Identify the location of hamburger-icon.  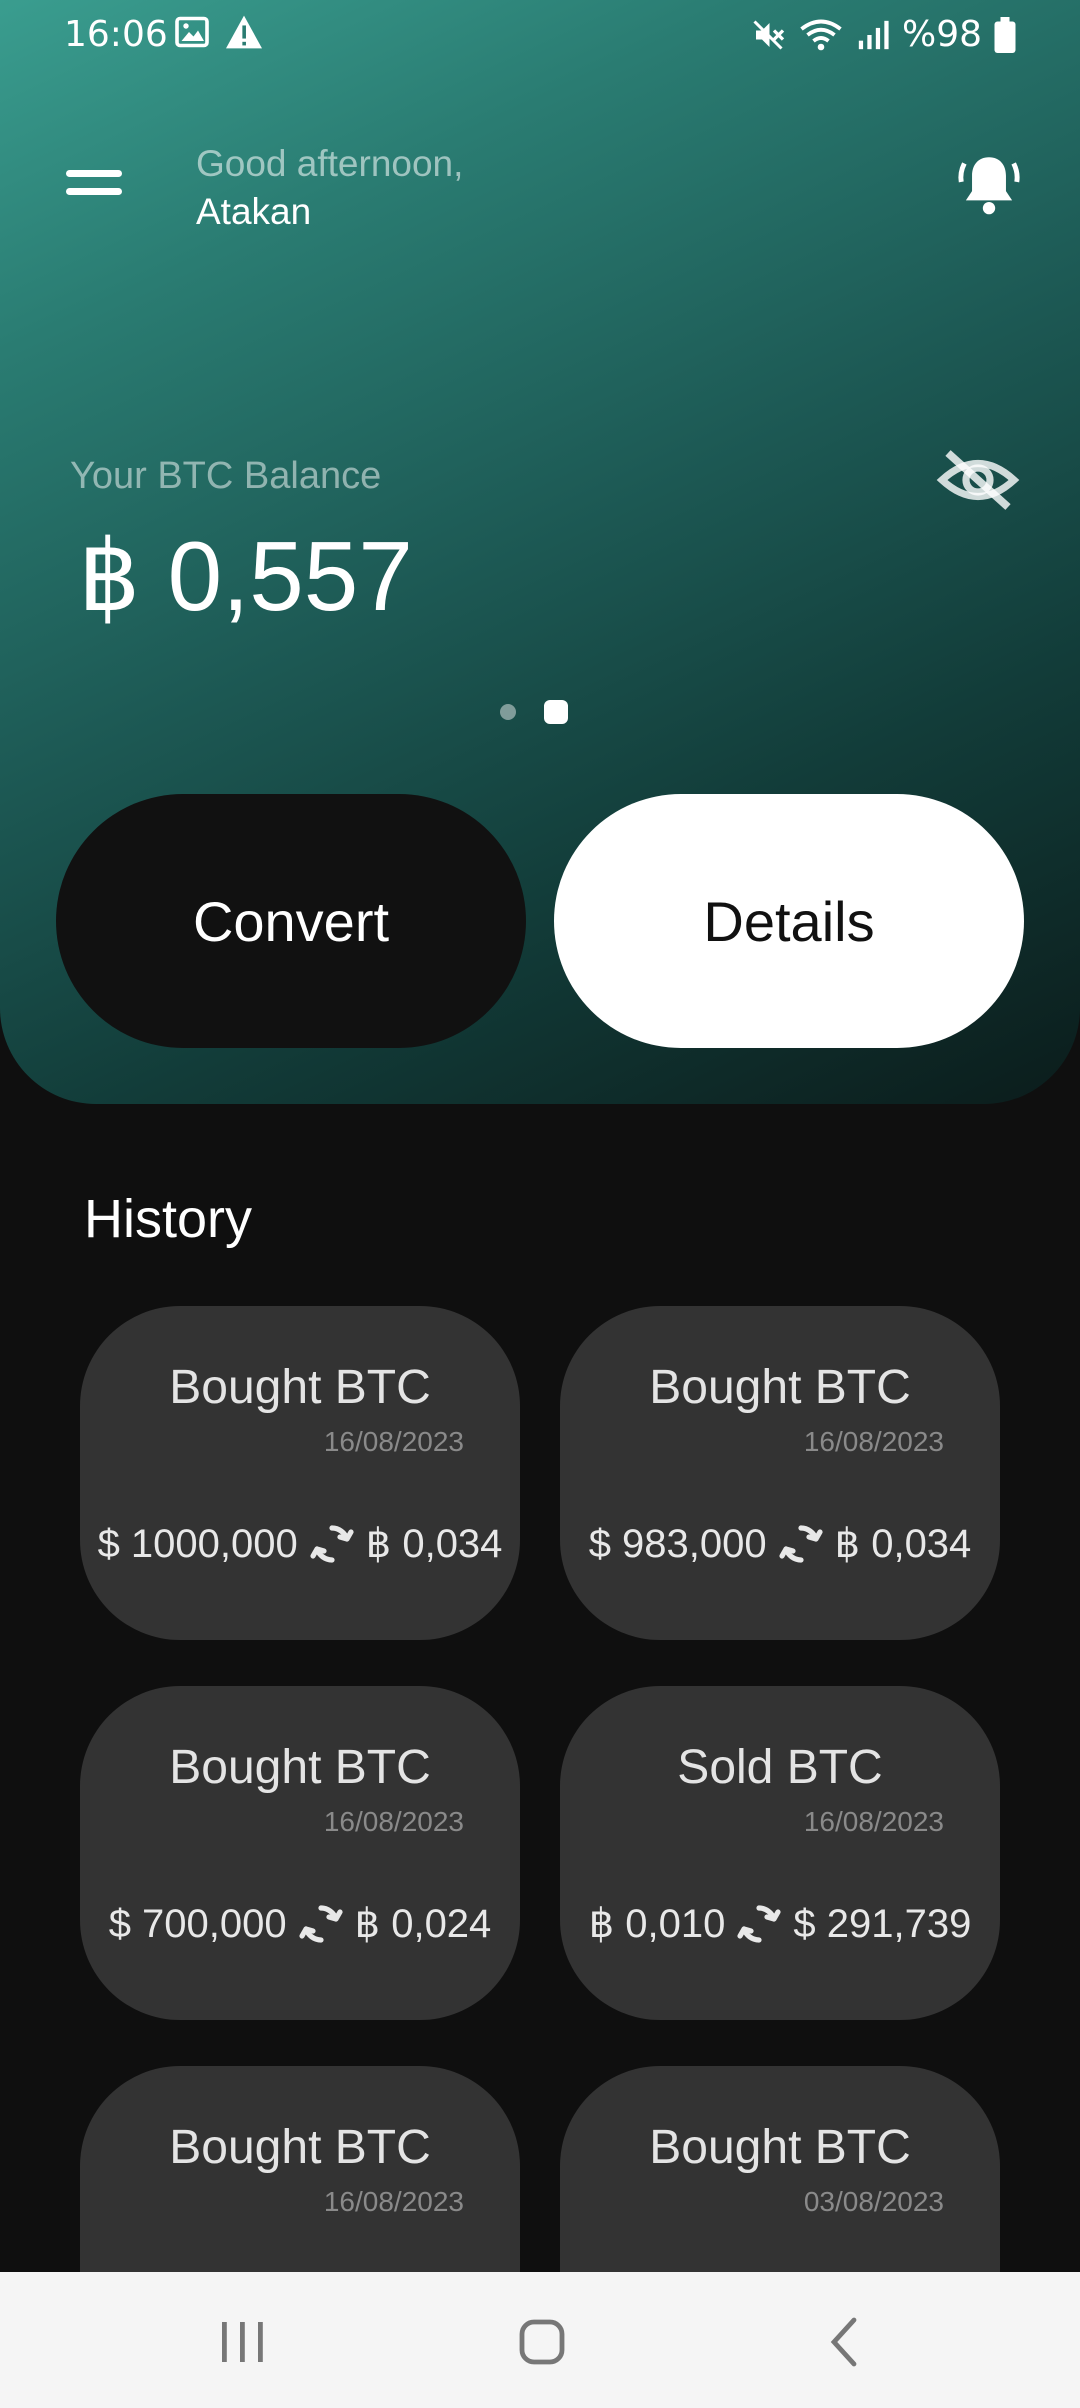
(94, 182).